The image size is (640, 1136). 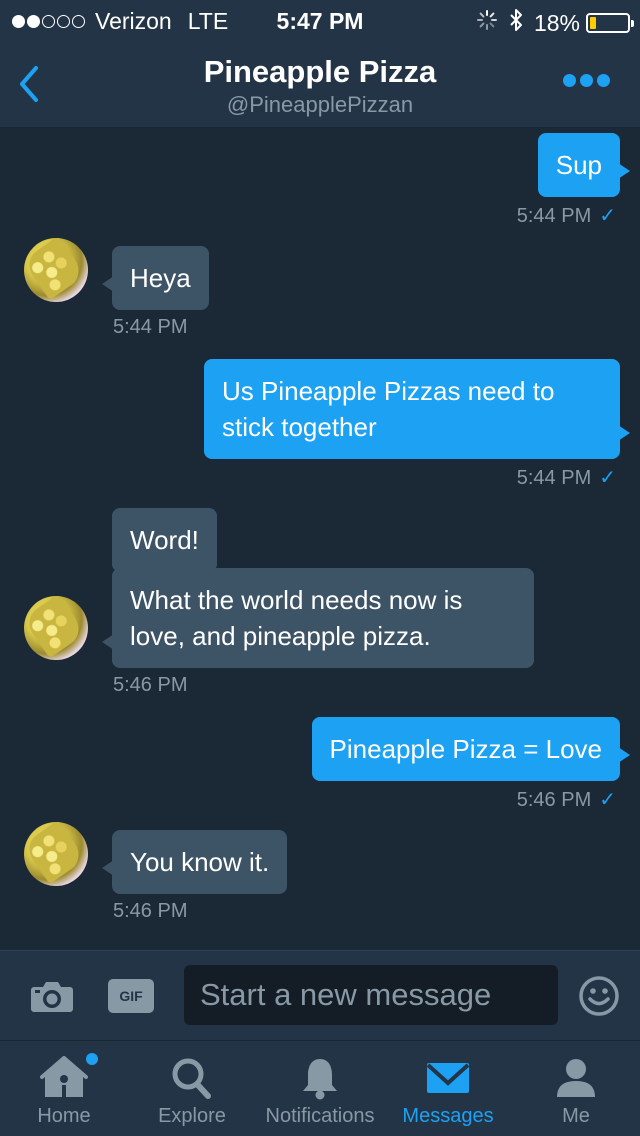 I want to click on message-bubble-outgoing: Sup, so click(x=584, y=165).